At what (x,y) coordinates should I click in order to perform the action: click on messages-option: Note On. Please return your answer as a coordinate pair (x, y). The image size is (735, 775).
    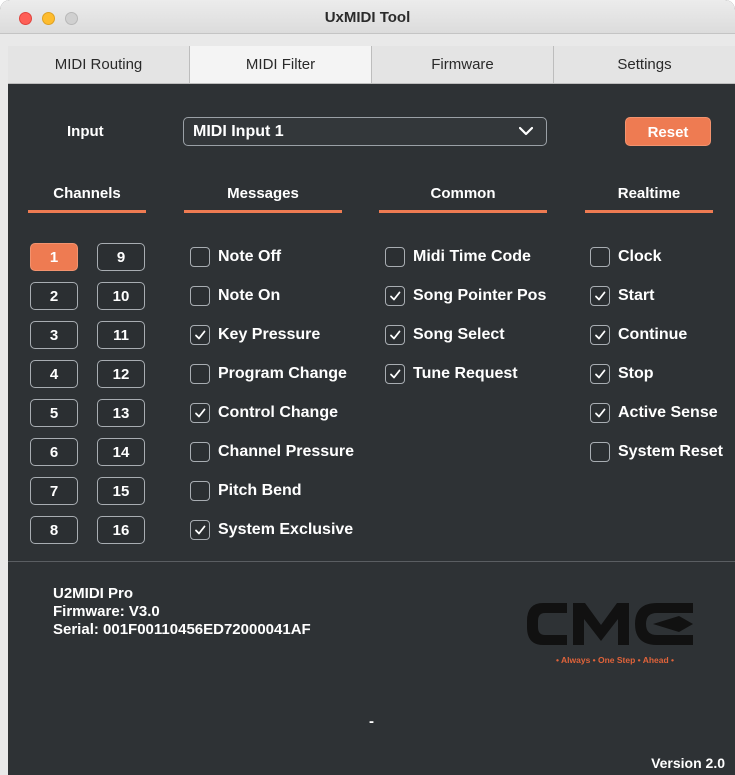
    Looking at the image, I should click on (235, 296).